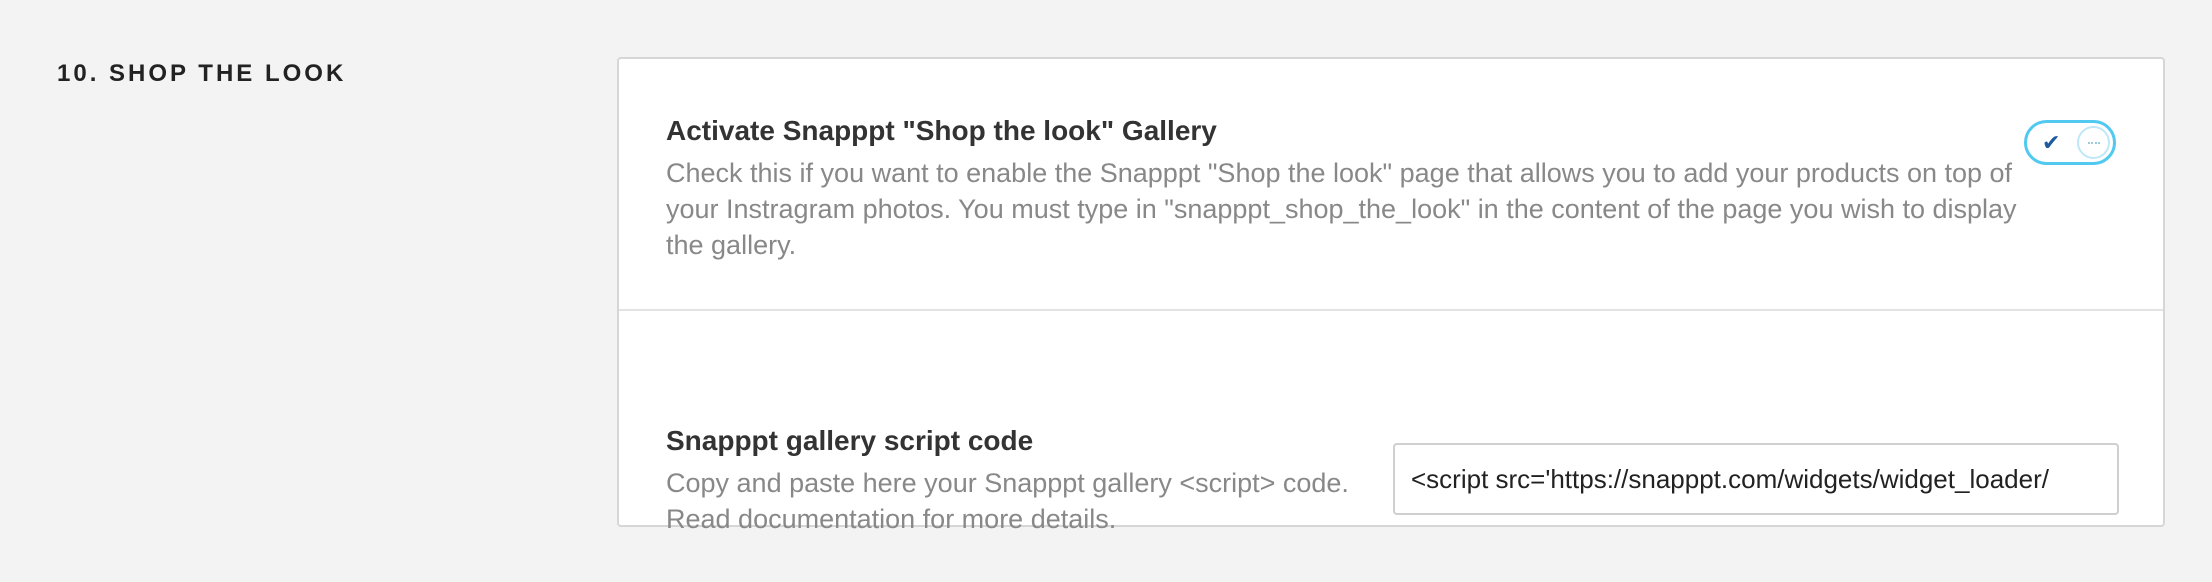  I want to click on gallery-toggle-title: Activate Snapppt "Shop the look" Gallery, so click(941, 130).